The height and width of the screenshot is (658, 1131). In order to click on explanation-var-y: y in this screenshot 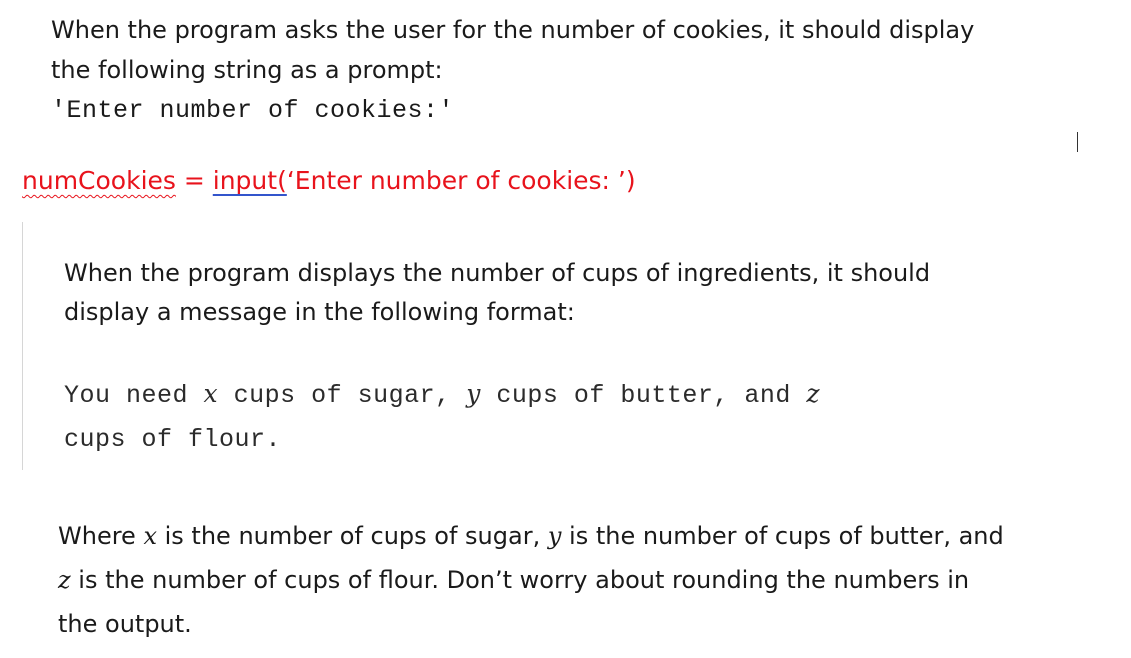, I will do `click(554, 536)`.